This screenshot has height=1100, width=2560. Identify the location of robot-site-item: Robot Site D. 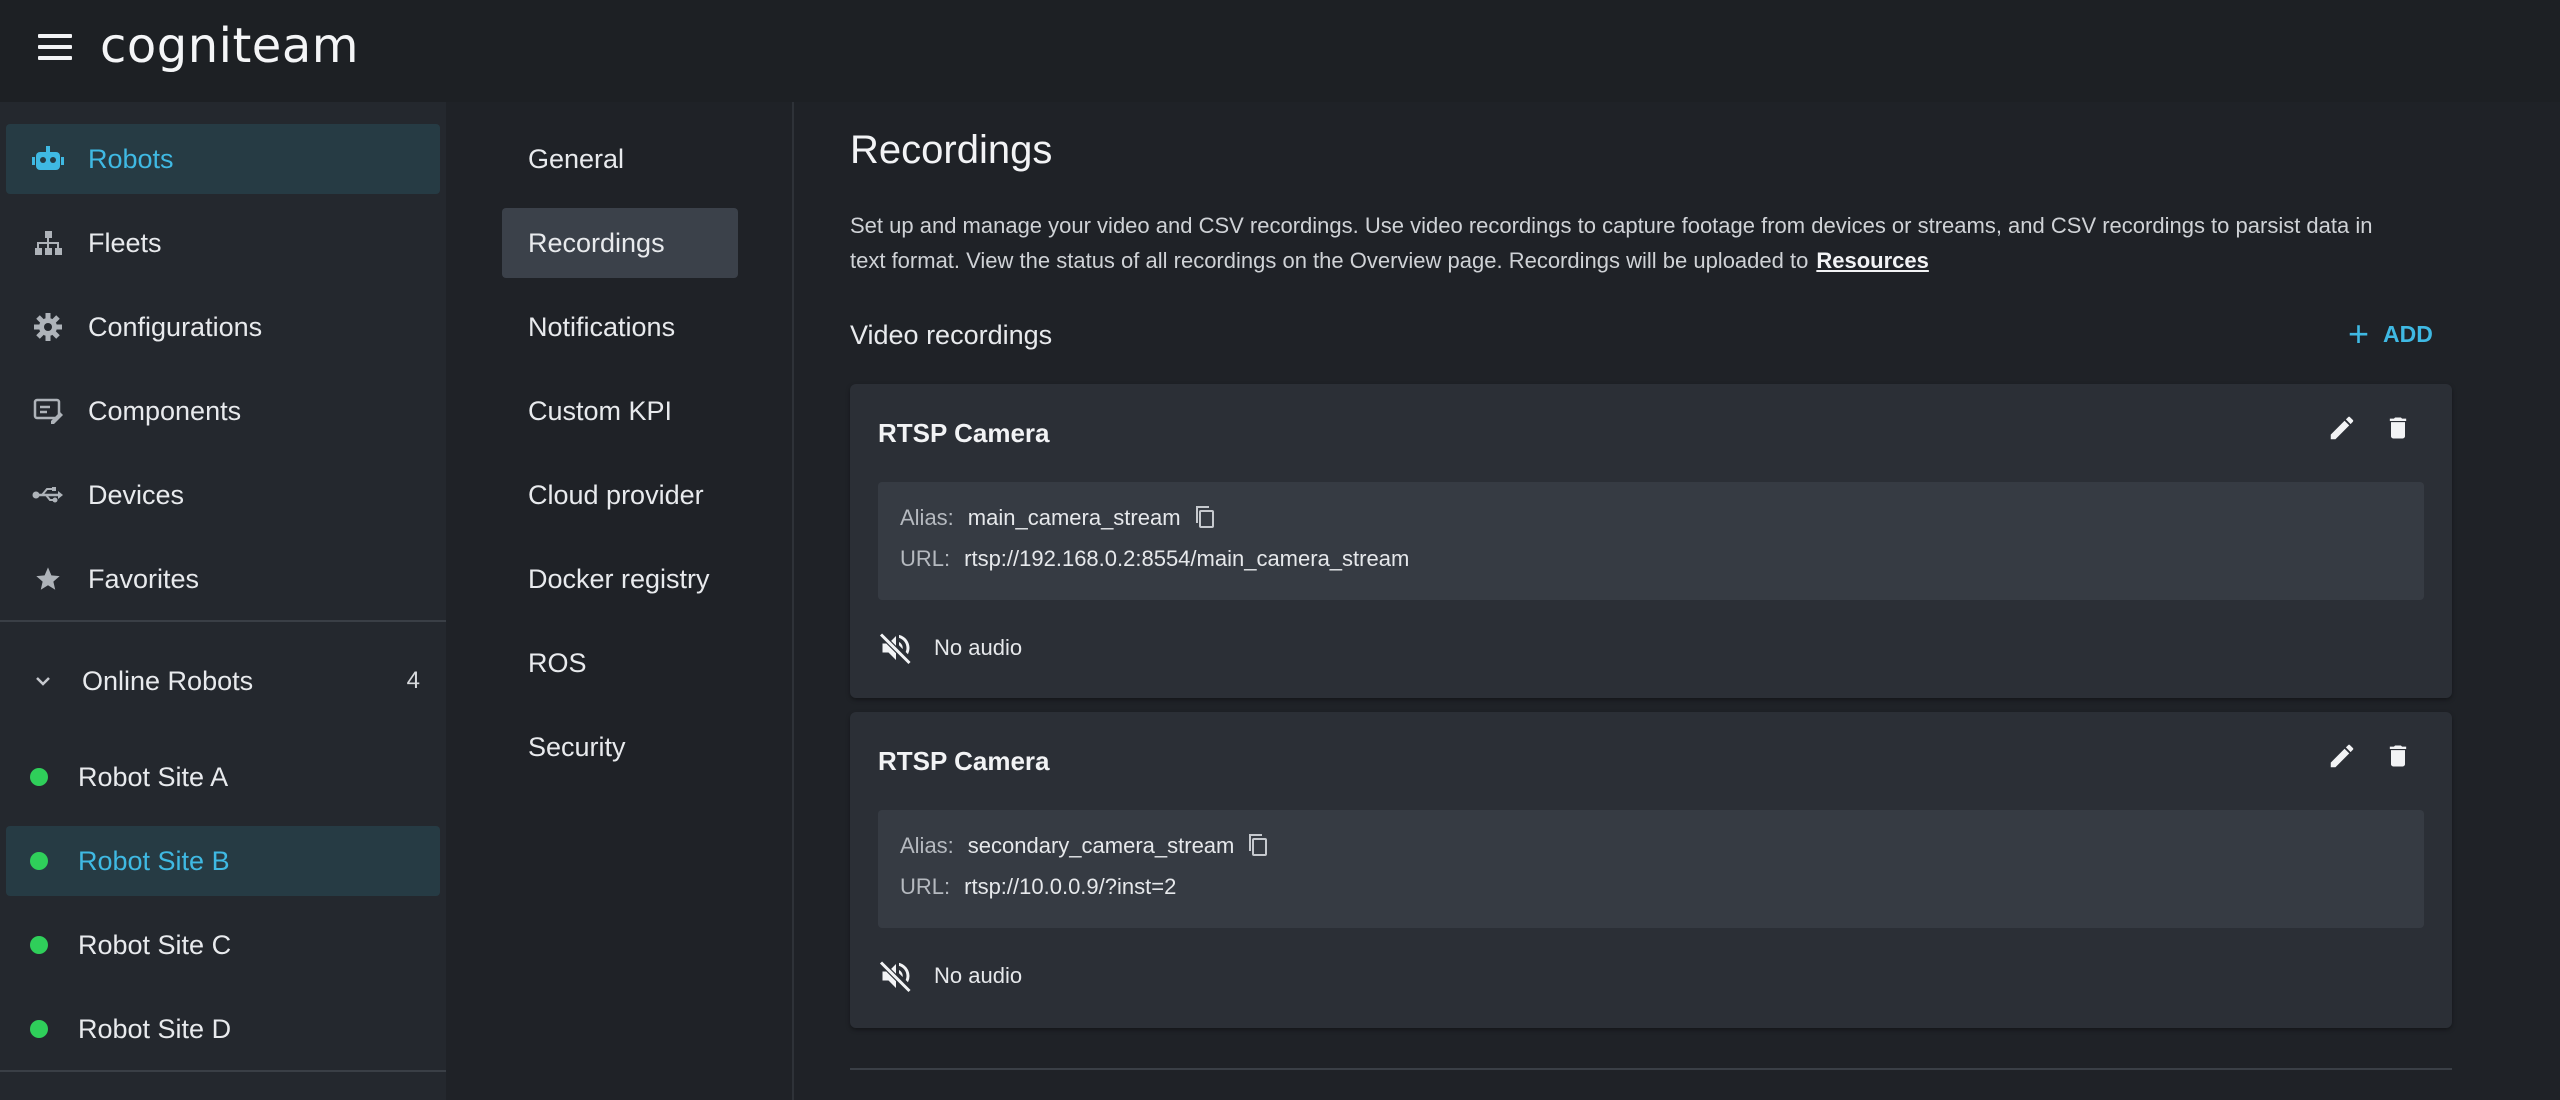
(223, 1029).